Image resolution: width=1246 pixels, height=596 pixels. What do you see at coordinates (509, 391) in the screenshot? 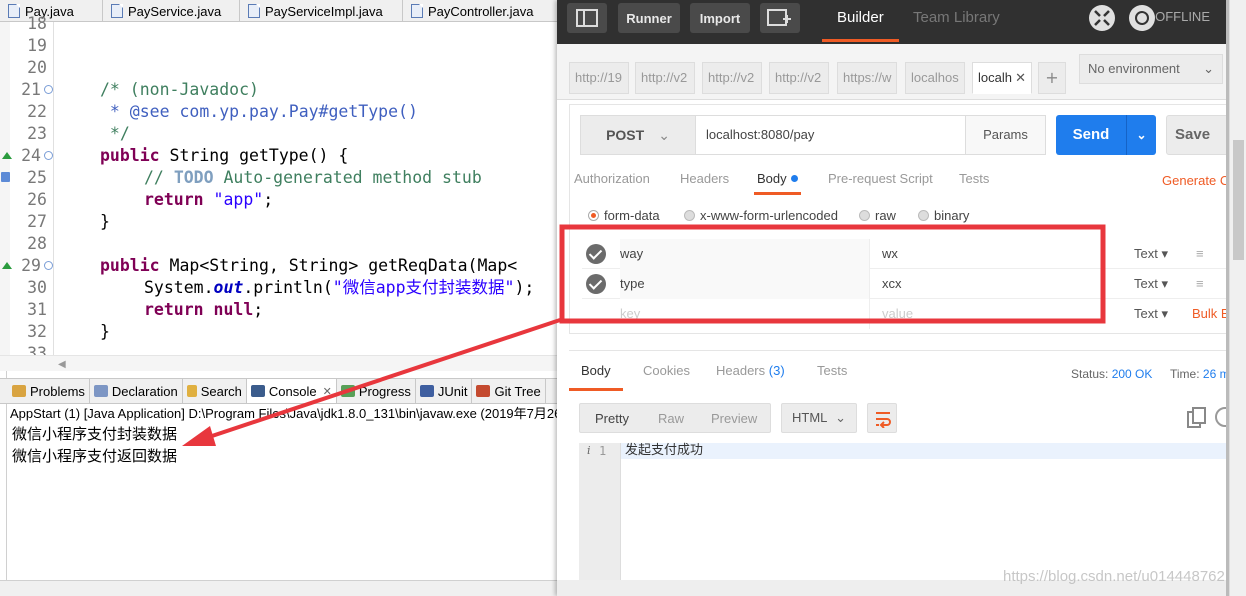
I see `view-tab-git-tree: Git Tree` at bounding box center [509, 391].